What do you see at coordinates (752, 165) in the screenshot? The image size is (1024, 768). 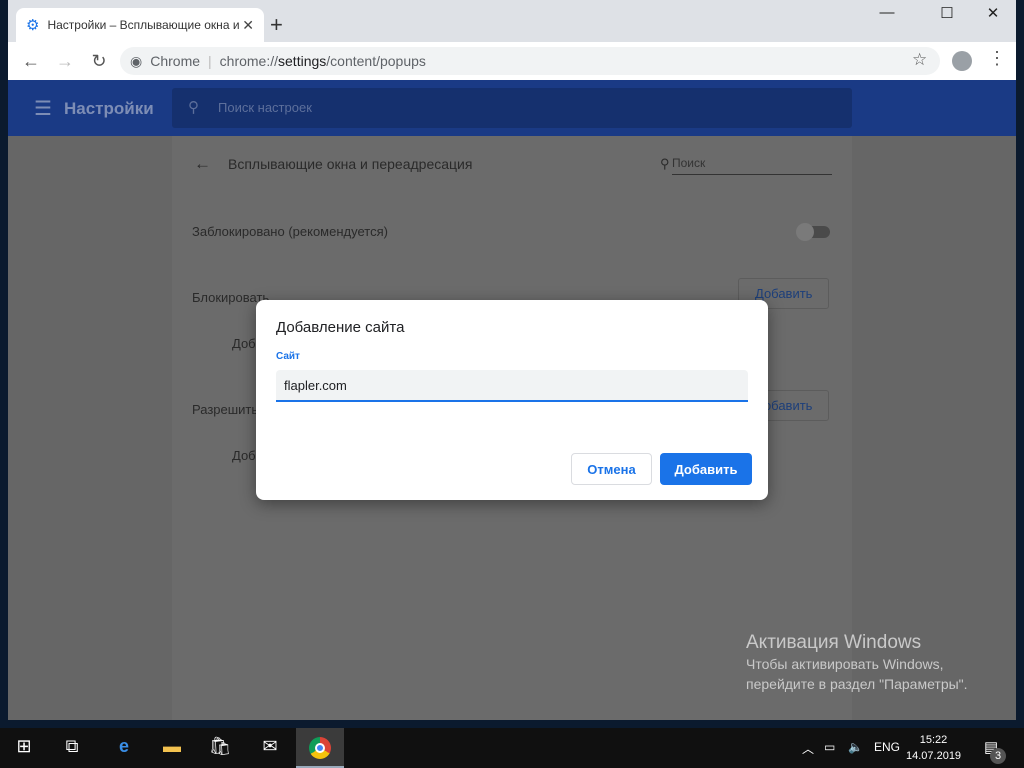 I see `page-search-input: Поиск` at bounding box center [752, 165].